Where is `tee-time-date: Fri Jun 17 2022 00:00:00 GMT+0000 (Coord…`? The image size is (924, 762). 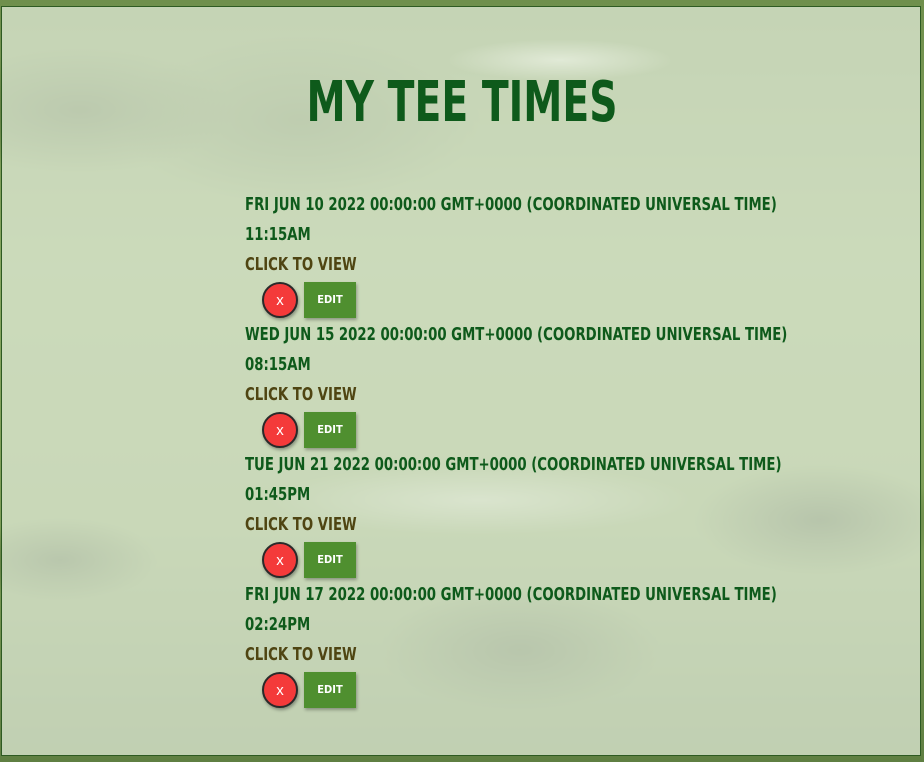 tee-time-date: Fri Jun 17 2022 00:00:00 GMT+0000 (Coord… is located at coordinates (511, 594).